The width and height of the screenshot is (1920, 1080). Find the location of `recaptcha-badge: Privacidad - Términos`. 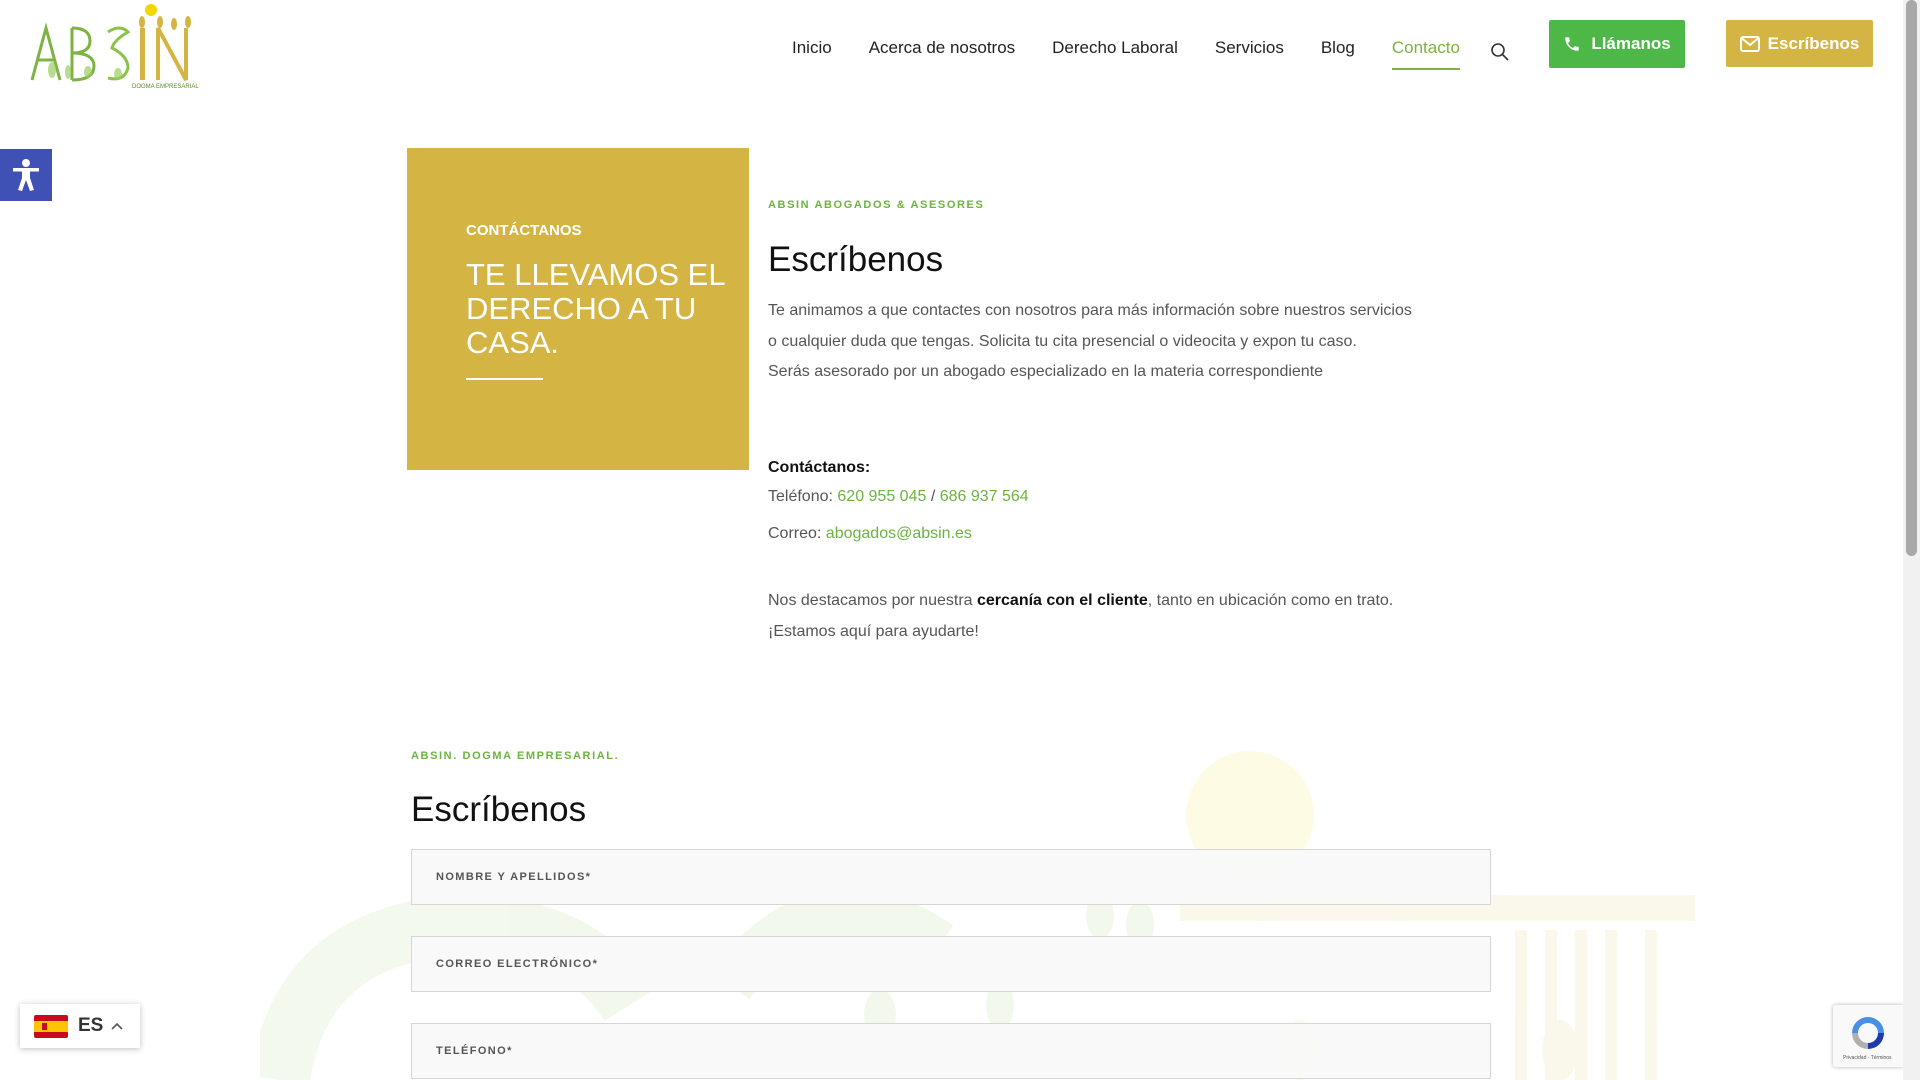

recaptcha-badge: Privacidad - Términos is located at coordinates (1868, 1036).